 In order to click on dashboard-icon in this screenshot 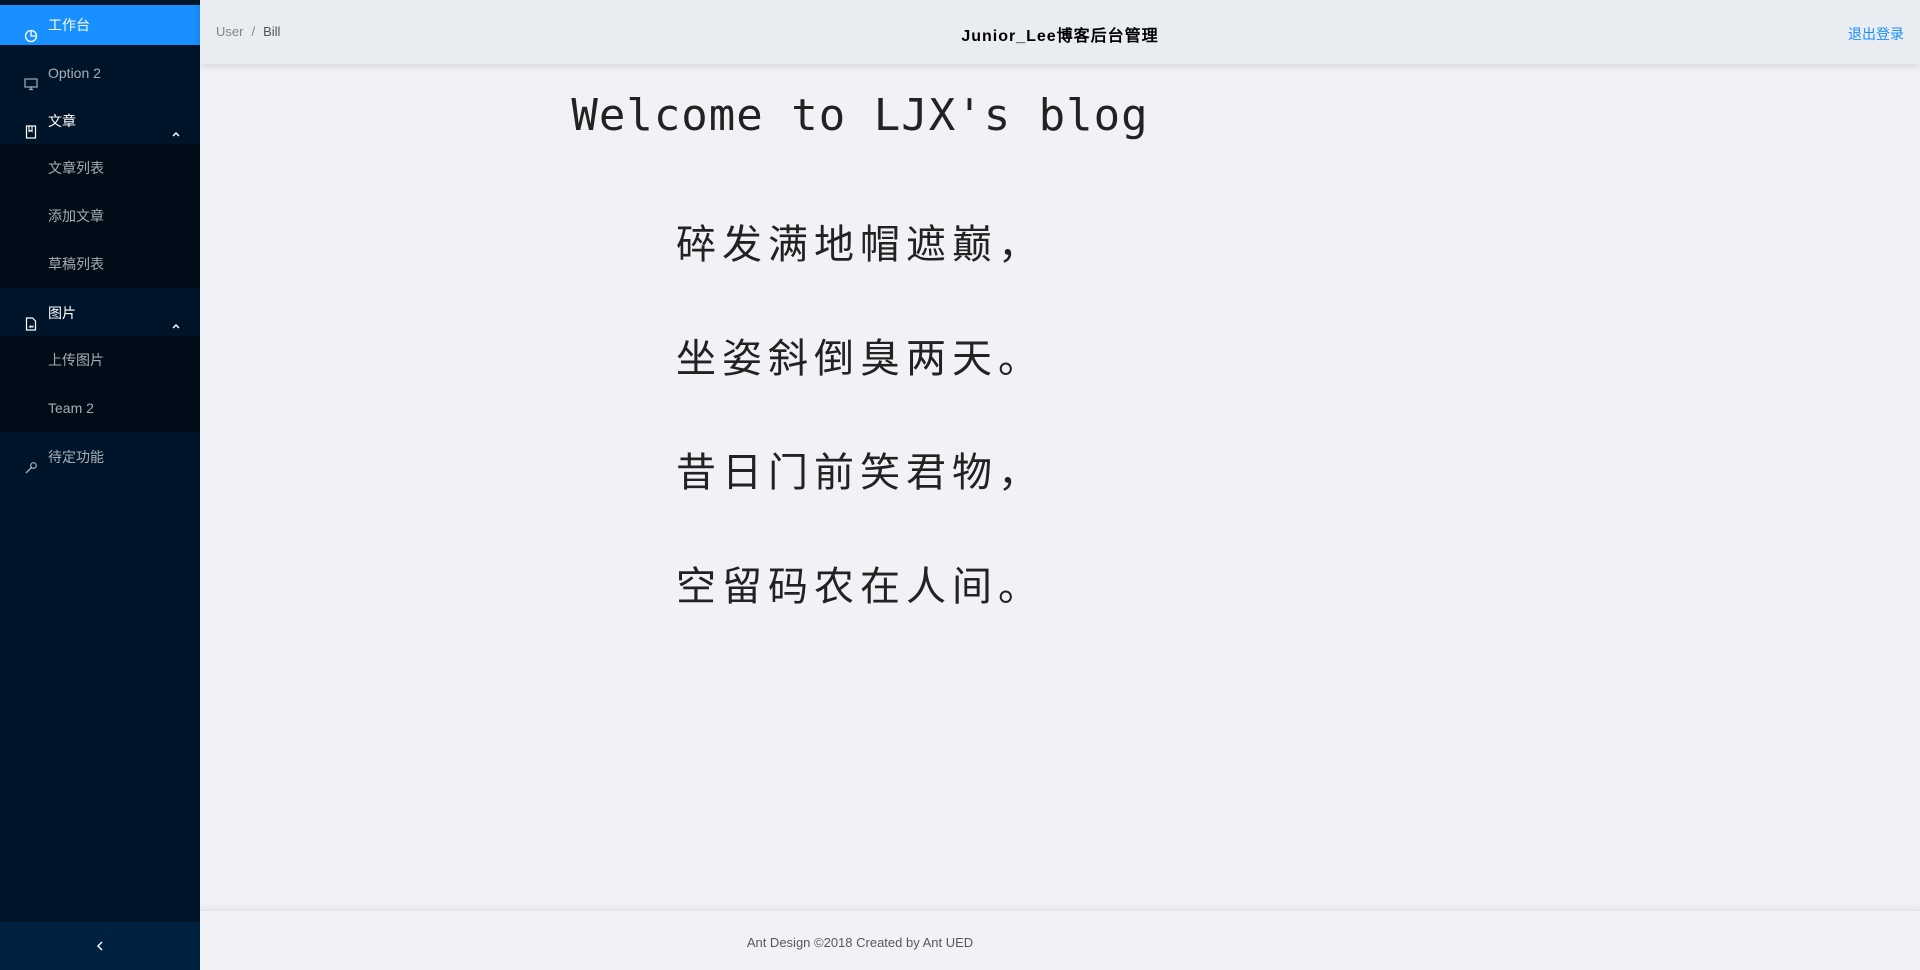, I will do `click(31, 30)`.